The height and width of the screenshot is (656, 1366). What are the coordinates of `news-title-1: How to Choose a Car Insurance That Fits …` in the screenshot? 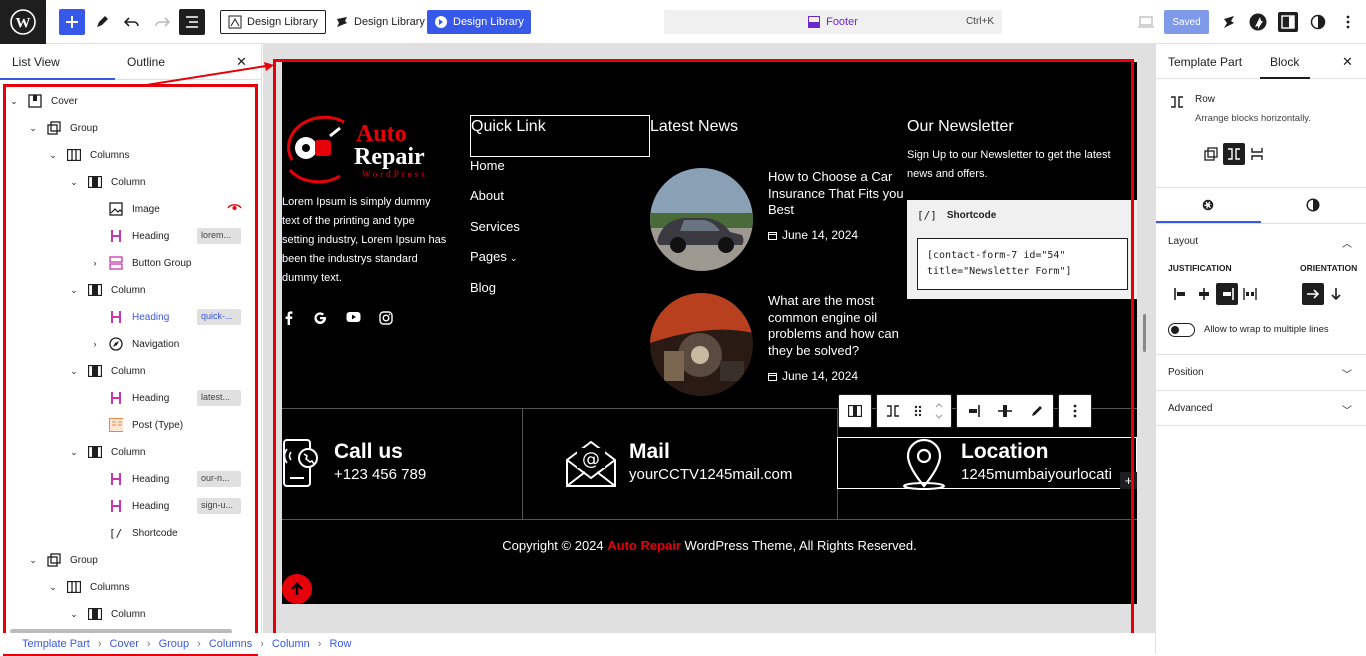 It's located at (838, 194).